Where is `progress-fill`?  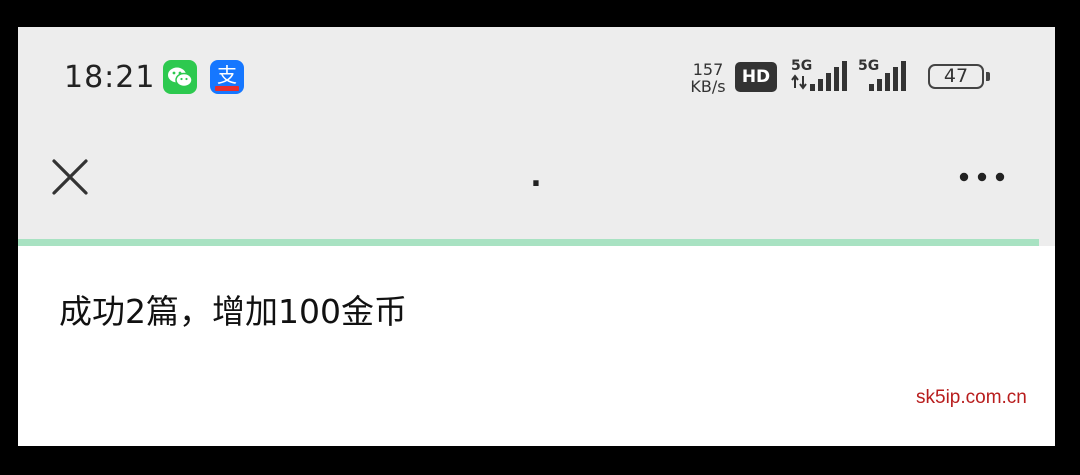
progress-fill is located at coordinates (529, 242).